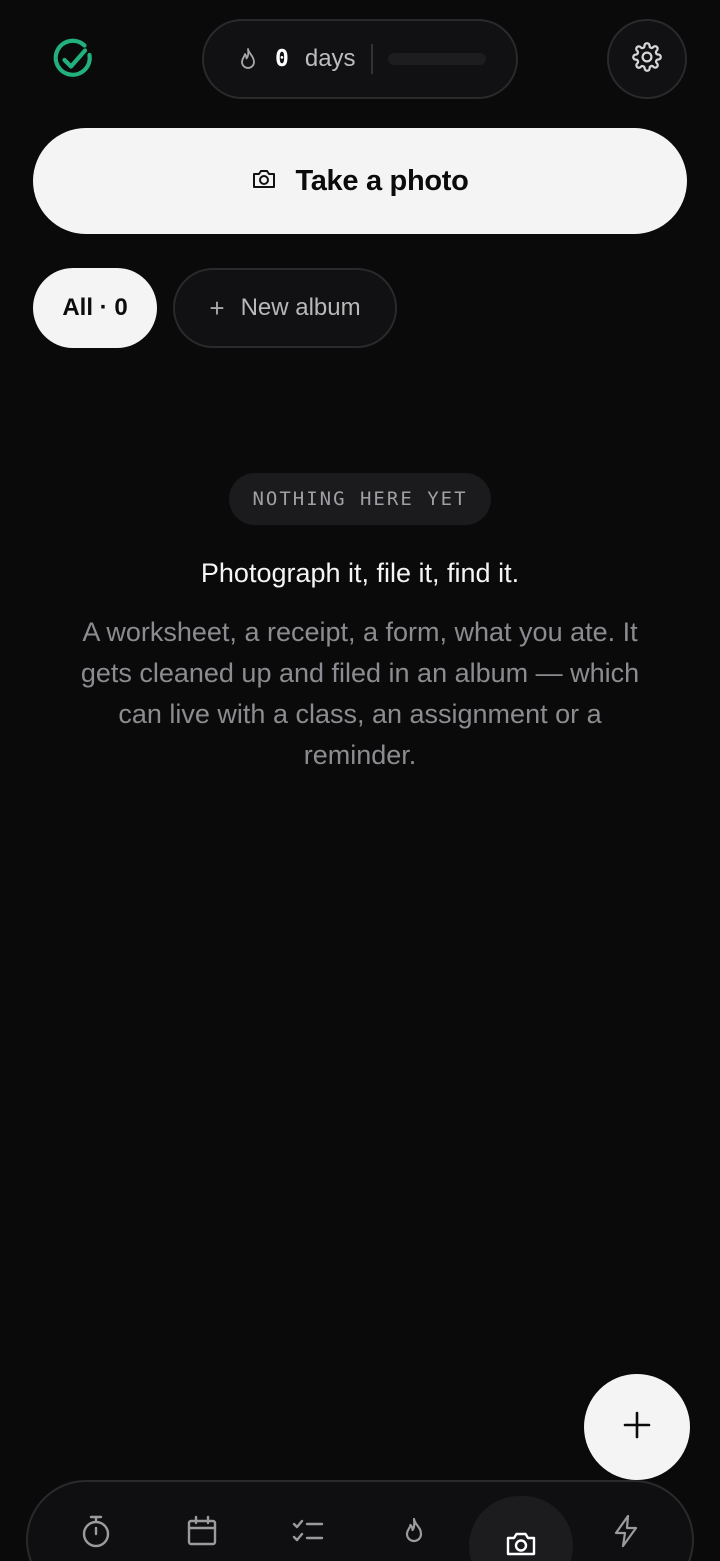  What do you see at coordinates (626, 1533) in the screenshot?
I see `lightning-icon` at bounding box center [626, 1533].